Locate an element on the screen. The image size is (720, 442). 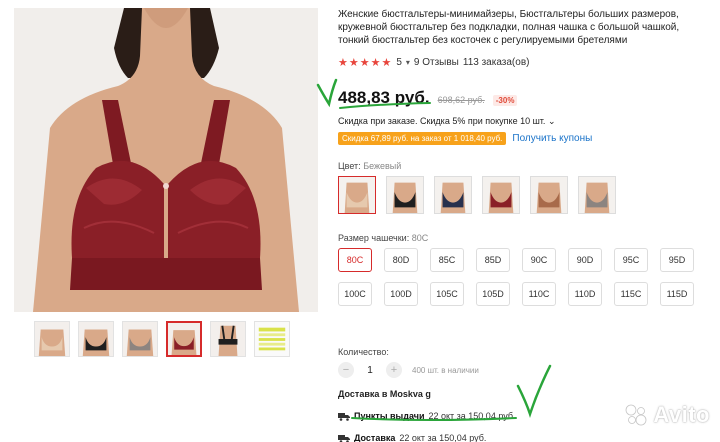
orders-count: 113 заказа(ов) is located at coordinates (496, 62).